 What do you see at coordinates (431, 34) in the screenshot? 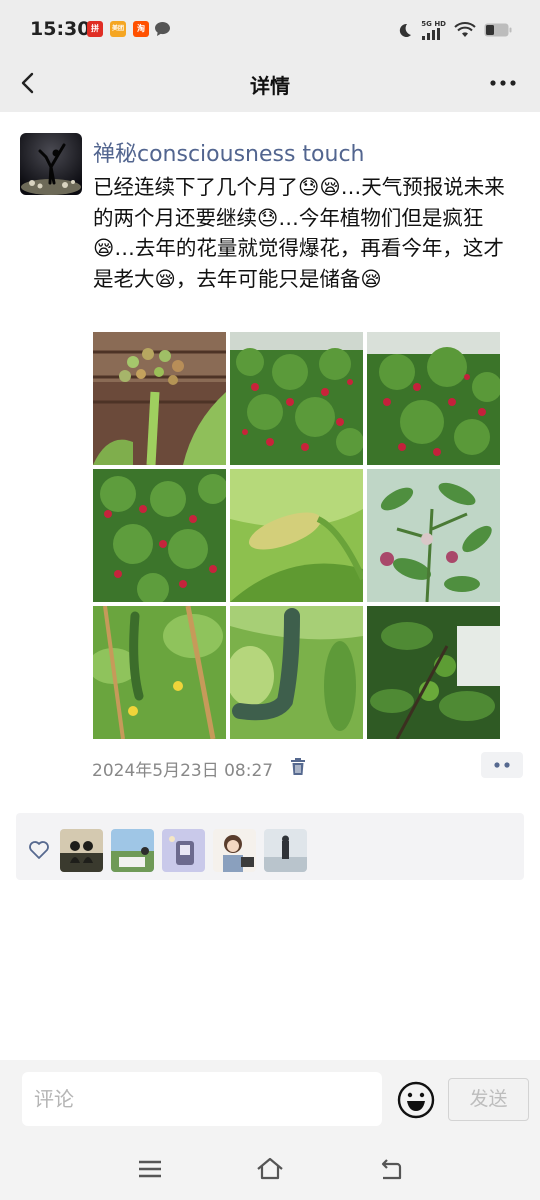
I see `signal-bars-icon` at bounding box center [431, 34].